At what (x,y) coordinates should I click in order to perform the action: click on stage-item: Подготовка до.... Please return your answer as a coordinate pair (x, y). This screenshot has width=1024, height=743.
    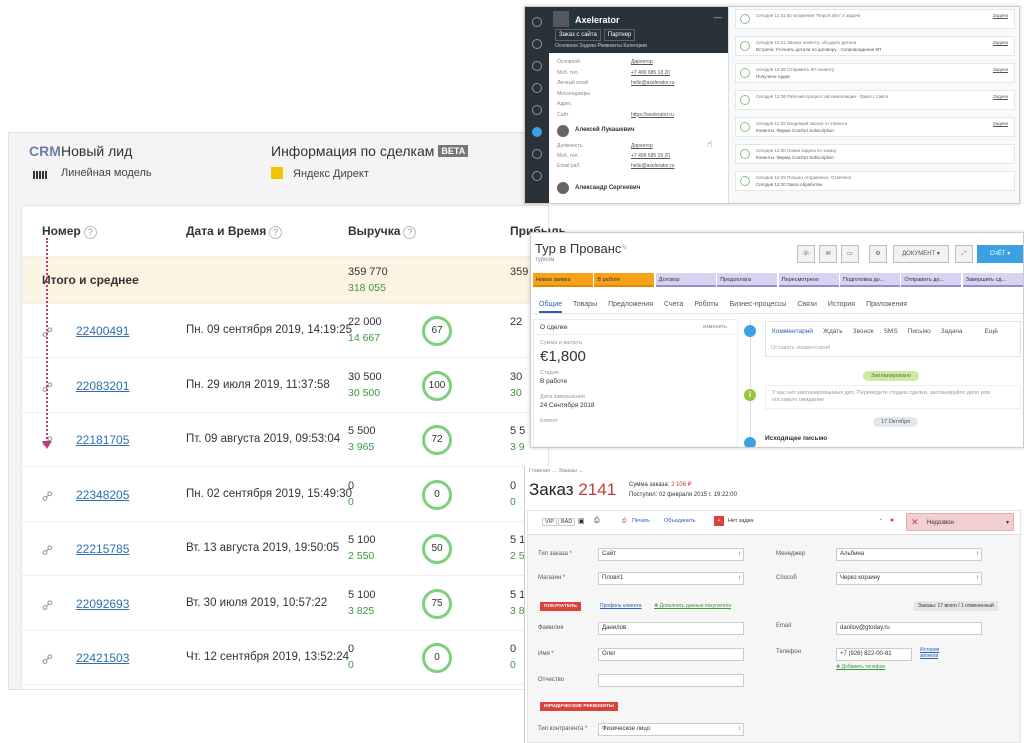
    Looking at the image, I should click on (870, 280).